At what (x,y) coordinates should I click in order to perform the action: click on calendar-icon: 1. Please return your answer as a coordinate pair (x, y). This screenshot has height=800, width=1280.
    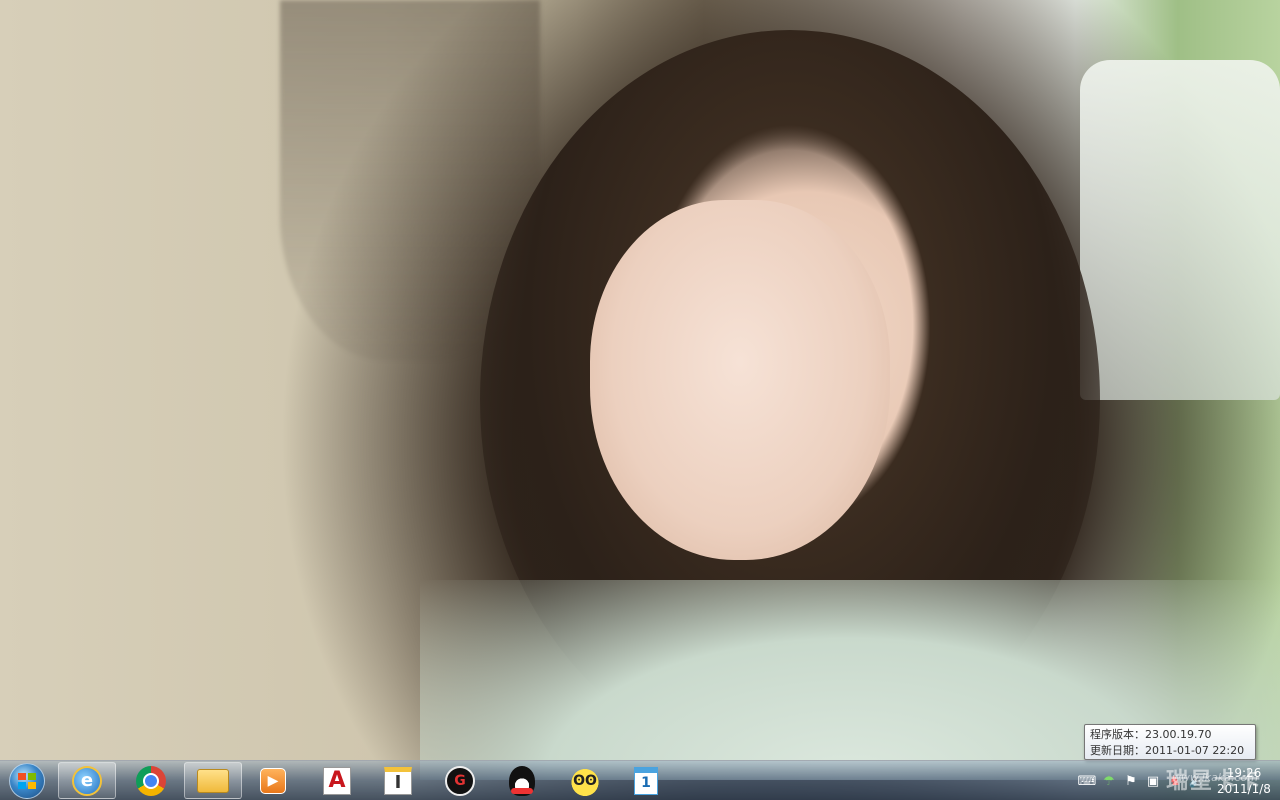
    Looking at the image, I should click on (646, 780).